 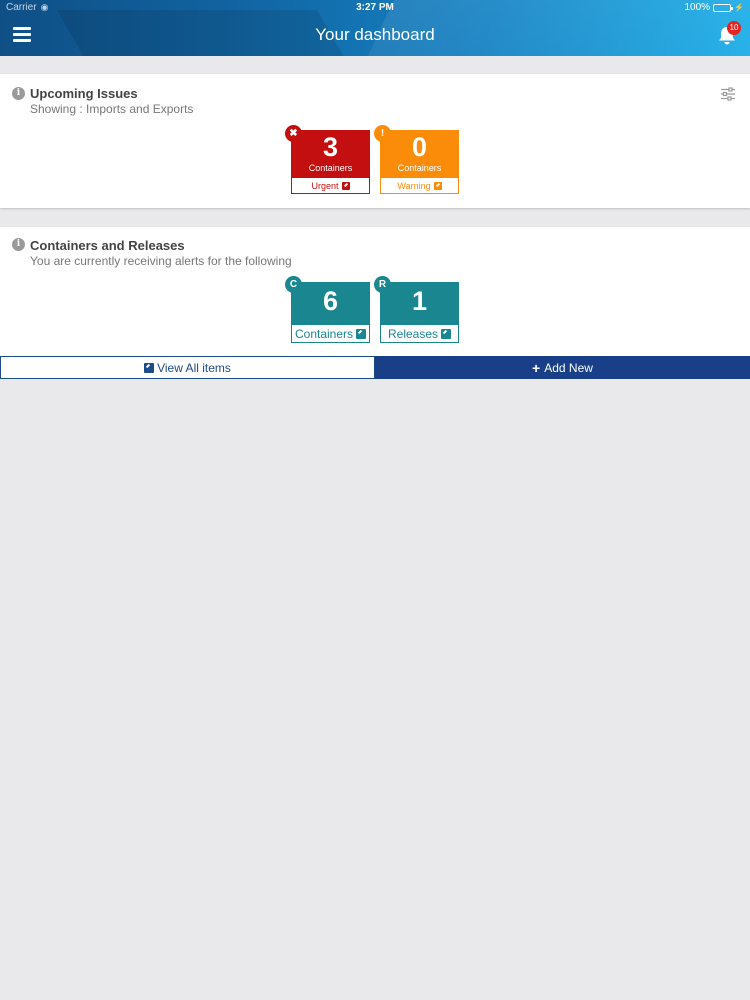 I want to click on warning-caption: Containers, so click(x=419, y=168).